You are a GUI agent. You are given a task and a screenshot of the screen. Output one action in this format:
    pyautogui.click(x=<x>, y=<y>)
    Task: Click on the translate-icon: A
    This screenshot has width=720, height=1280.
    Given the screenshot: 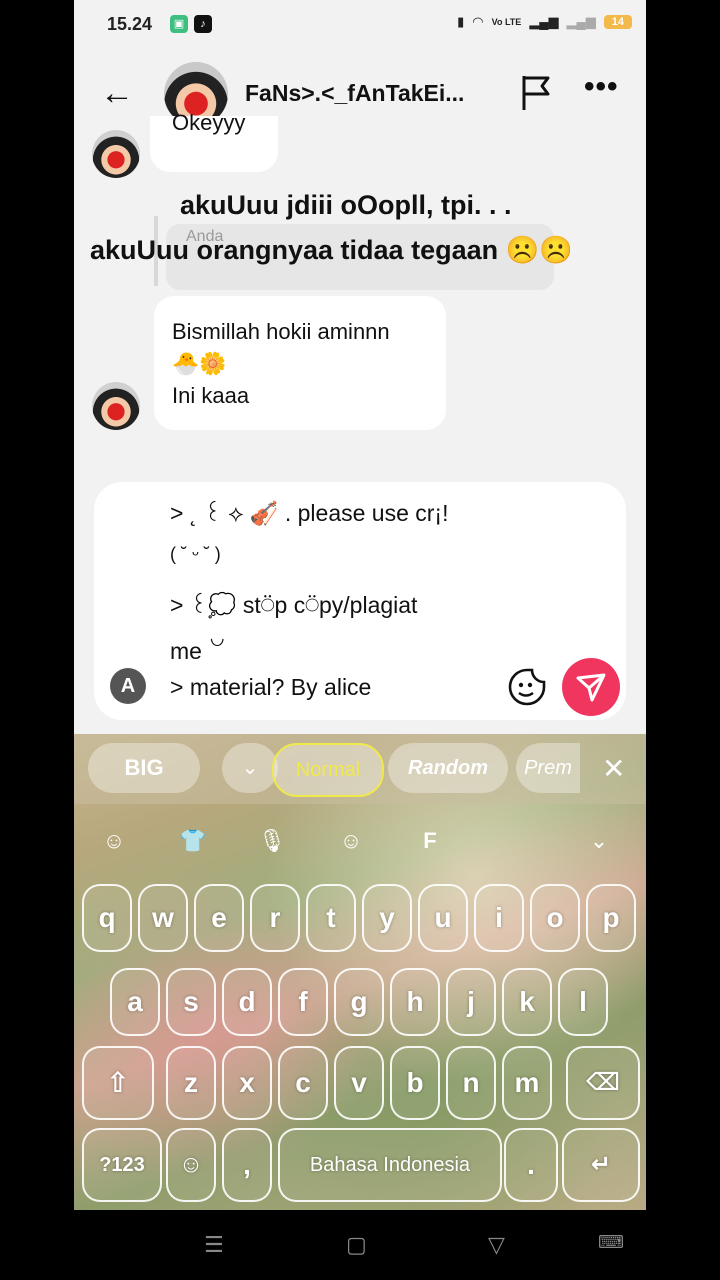 What is the action you would take?
    pyautogui.click(x=128, y=686)
    